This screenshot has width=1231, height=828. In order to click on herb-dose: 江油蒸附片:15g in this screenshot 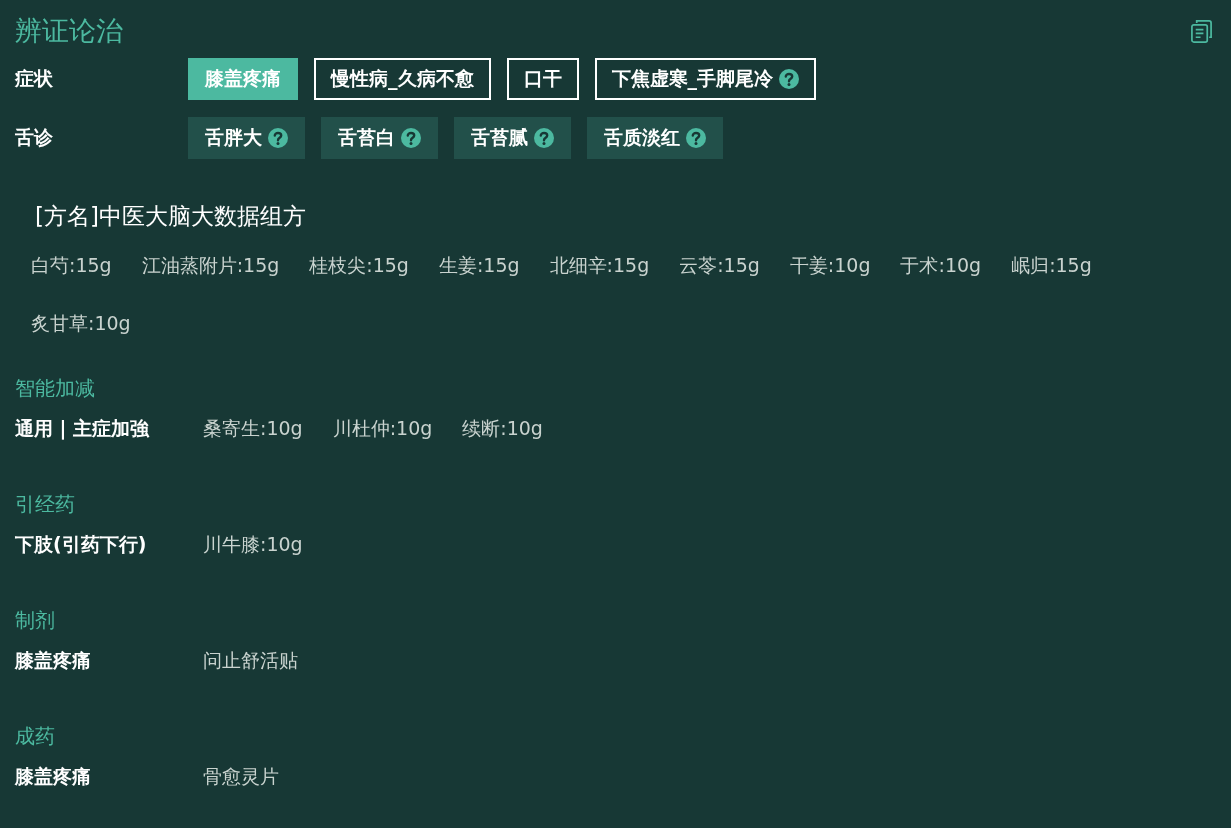, I will do `click(210, 265)`.